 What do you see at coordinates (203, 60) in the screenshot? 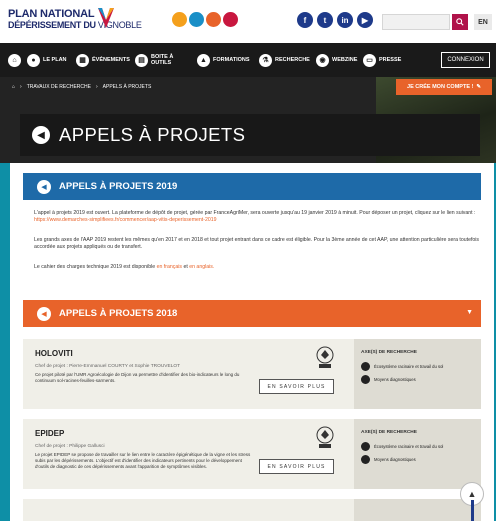
I see `graduation-icon: ▲` at bounding box center [203, 60].